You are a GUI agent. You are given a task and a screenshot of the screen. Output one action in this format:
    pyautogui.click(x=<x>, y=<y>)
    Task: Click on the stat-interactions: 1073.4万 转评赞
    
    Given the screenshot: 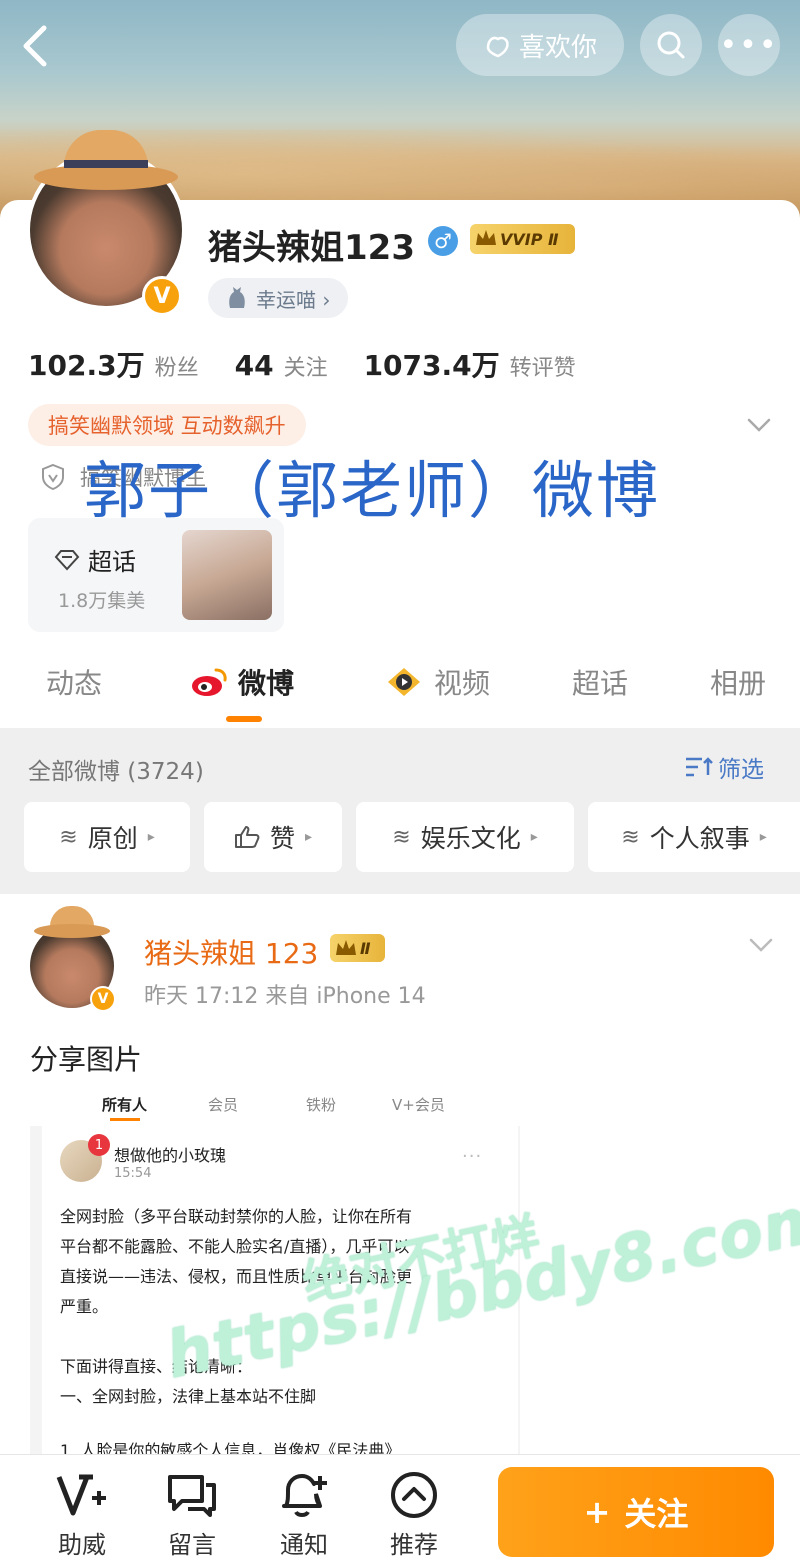 What is the action you would take?
    pyautogui.click(x=470, y=364)
    